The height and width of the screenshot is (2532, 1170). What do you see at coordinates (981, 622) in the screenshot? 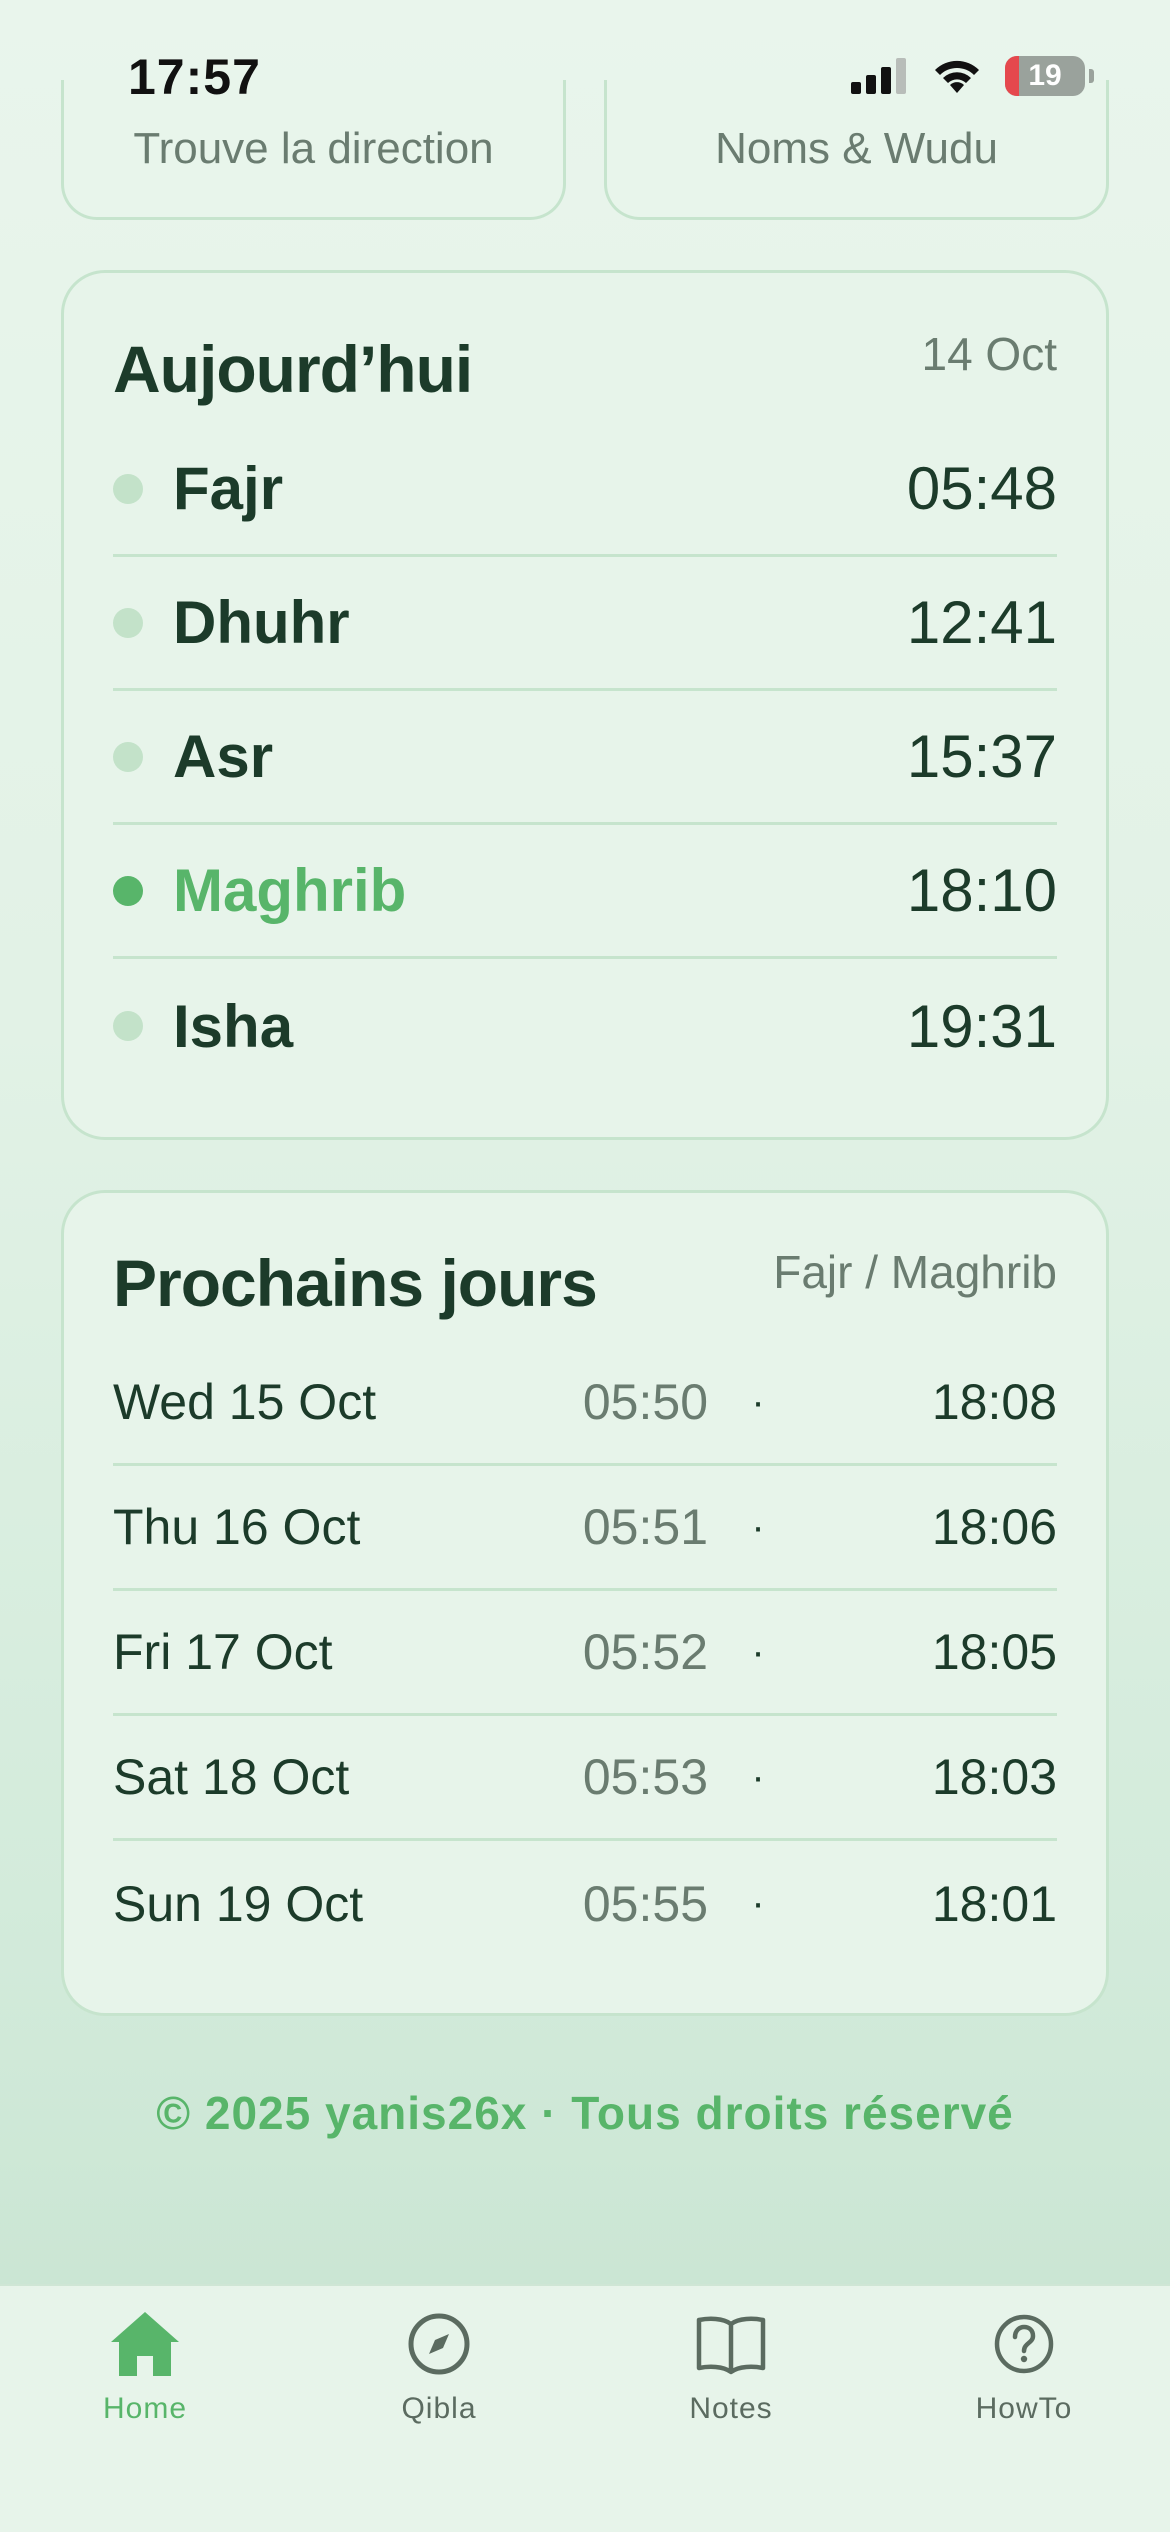
I see `prayer-time: 12:41` at bounding box center [981, 622].